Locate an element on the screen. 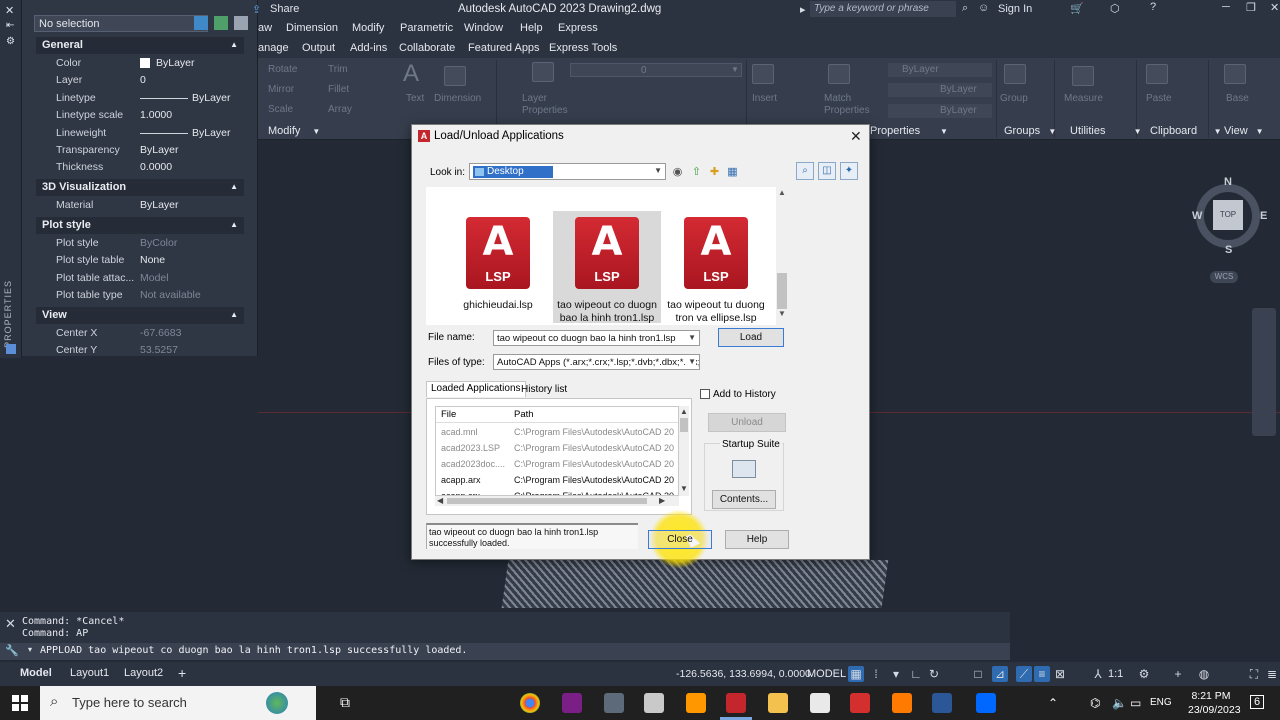 The height and width of the screenshot is (720, 1280). expand-icon: ▸ is located at coordinates (803, 9).